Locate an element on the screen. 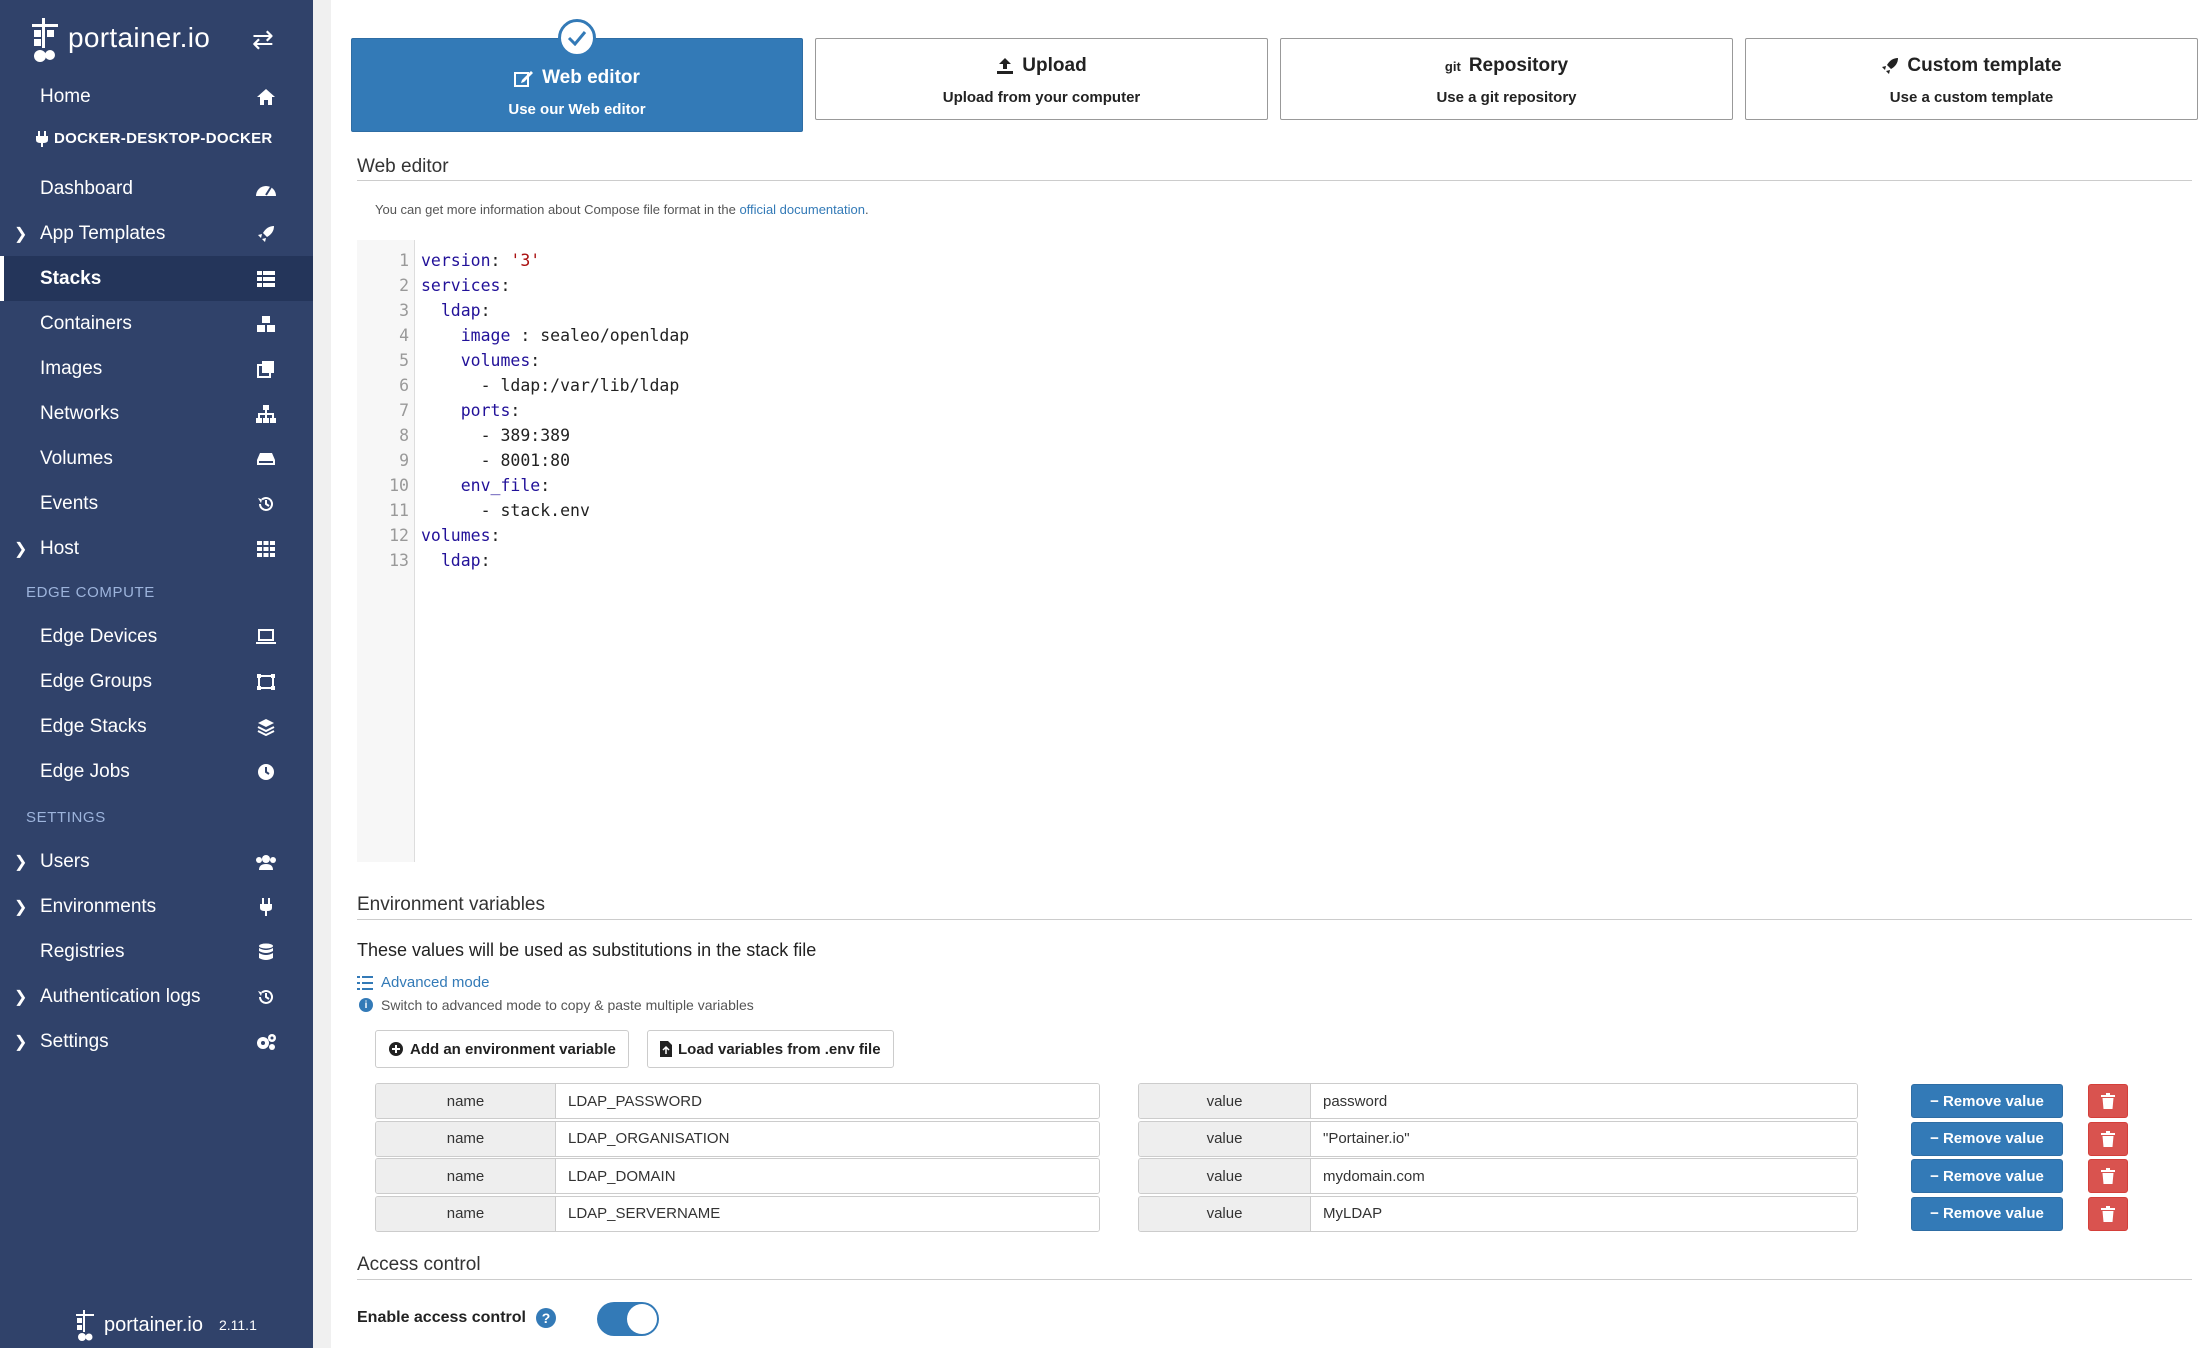  sidebar-item-host: ❯ Host is located at coordinates (156, 548).